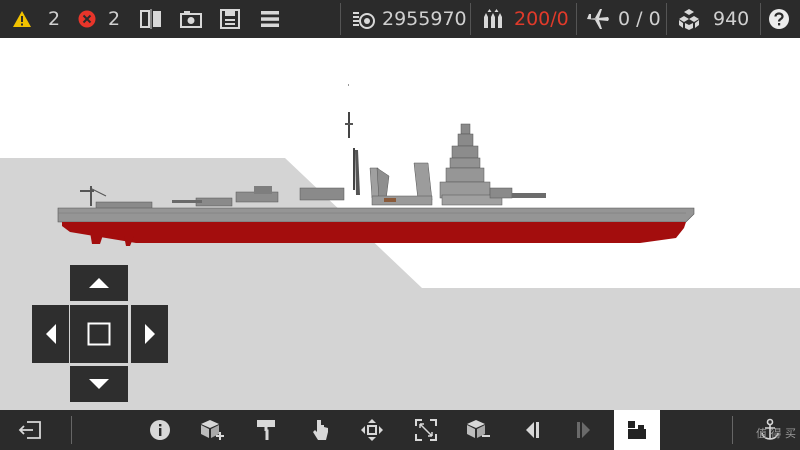 Image resolution: width=800 pixels, height=450 pixels. What do you see at coordinates (87, 19) in the screenshot?
I see `error-icon` at bounding box center [87, 19].